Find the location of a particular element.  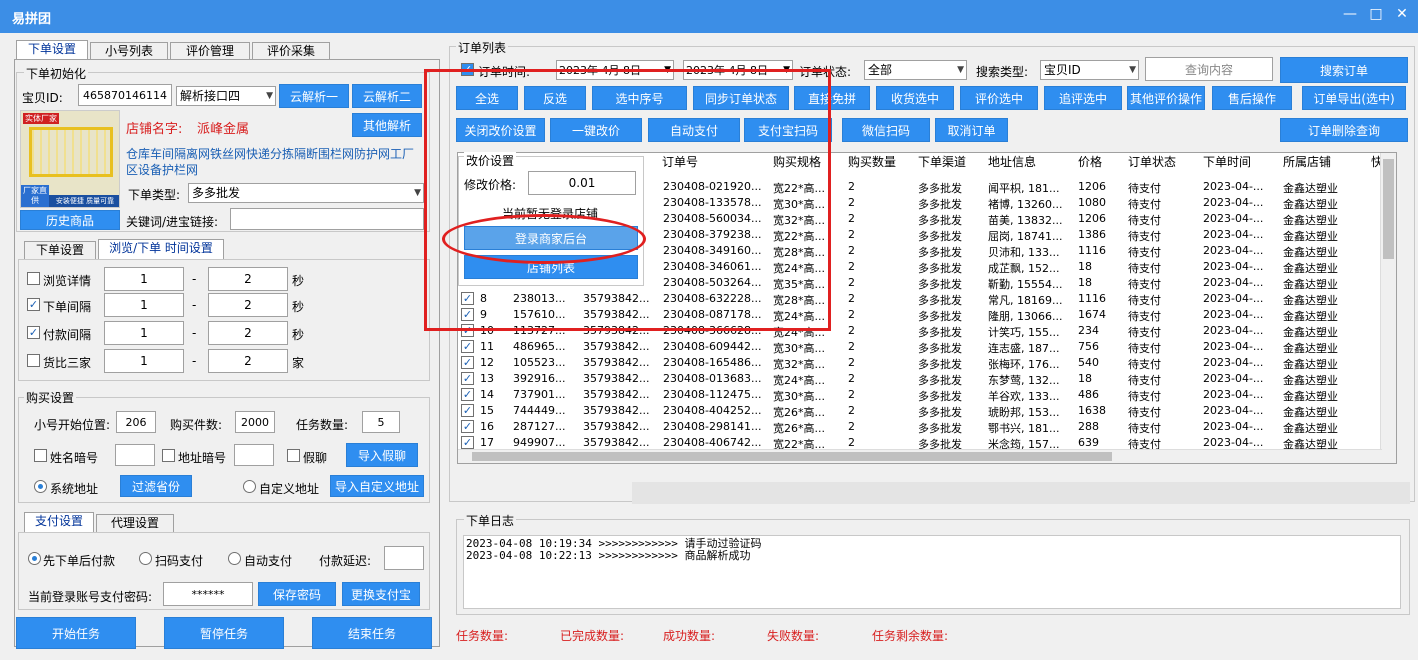

close-icon: ✕ is located at coordinates (1402, 16).